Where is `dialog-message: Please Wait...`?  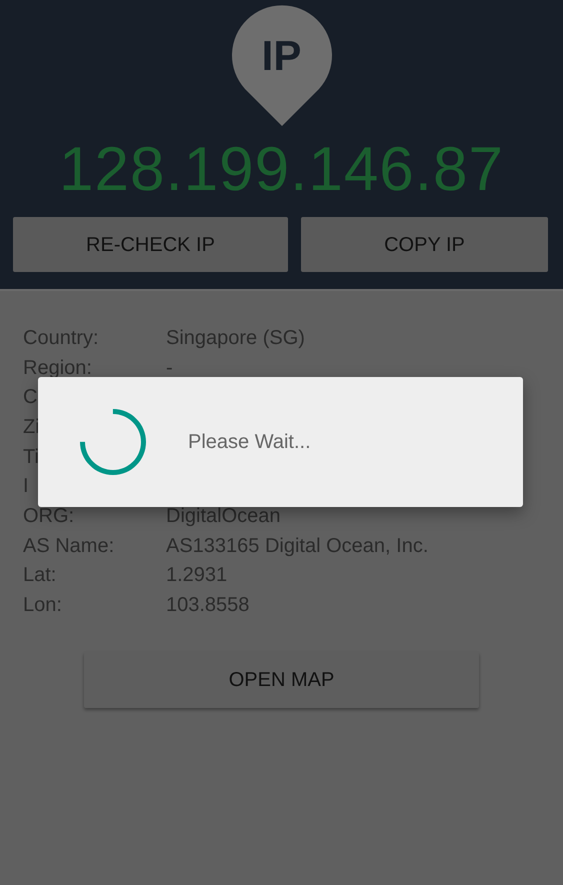 dialog-message: Please Wait... is located at coordinates (249, 442).